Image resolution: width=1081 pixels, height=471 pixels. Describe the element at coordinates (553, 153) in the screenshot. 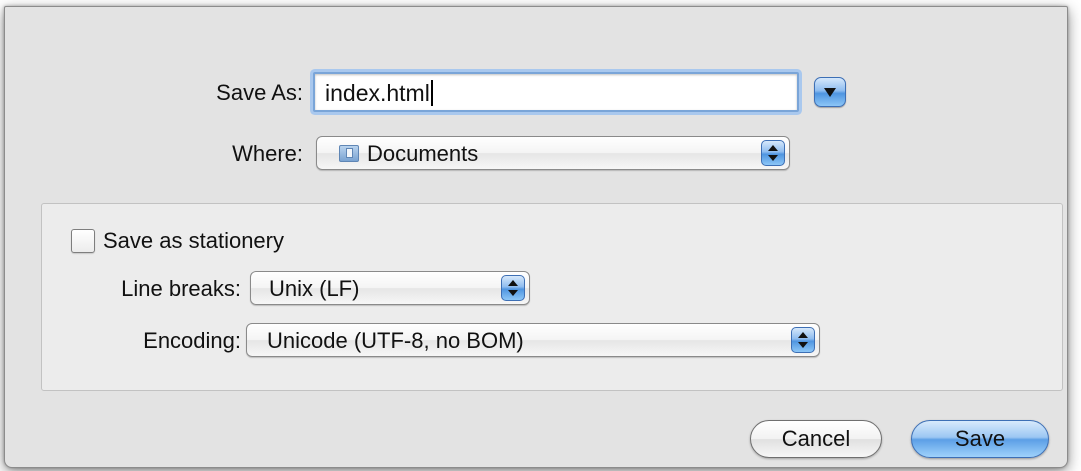

I see `where-popup: Documents` at that location.